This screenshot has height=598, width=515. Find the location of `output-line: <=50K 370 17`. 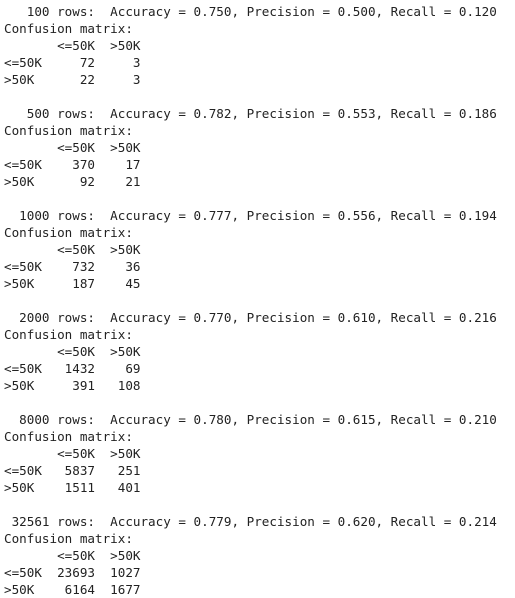

output-line: <=50K 370 17 is located at coordinates (72, 164).